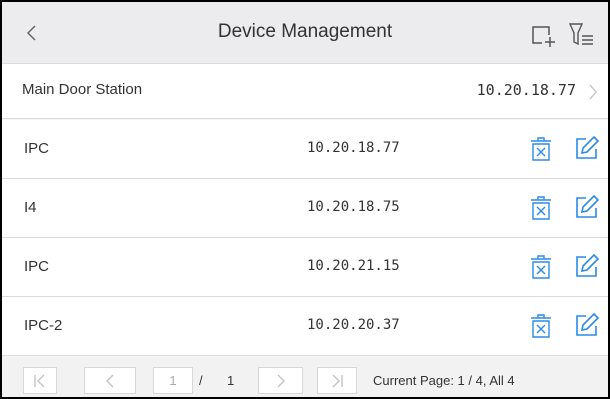 This screenshot has width=610, height=399. I want to click on add-device-icon, so click(543, 36).